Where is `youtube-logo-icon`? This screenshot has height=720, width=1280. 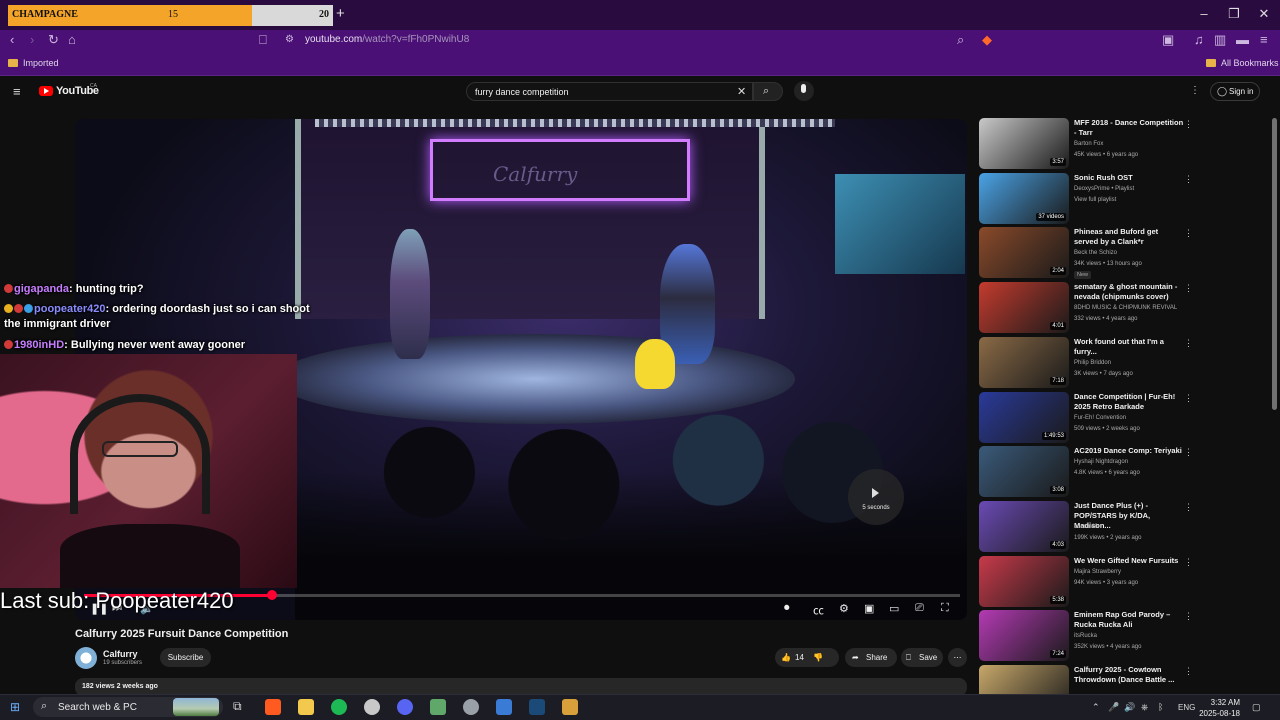
youtube-logo-icon is located at coordinates (46, 91).